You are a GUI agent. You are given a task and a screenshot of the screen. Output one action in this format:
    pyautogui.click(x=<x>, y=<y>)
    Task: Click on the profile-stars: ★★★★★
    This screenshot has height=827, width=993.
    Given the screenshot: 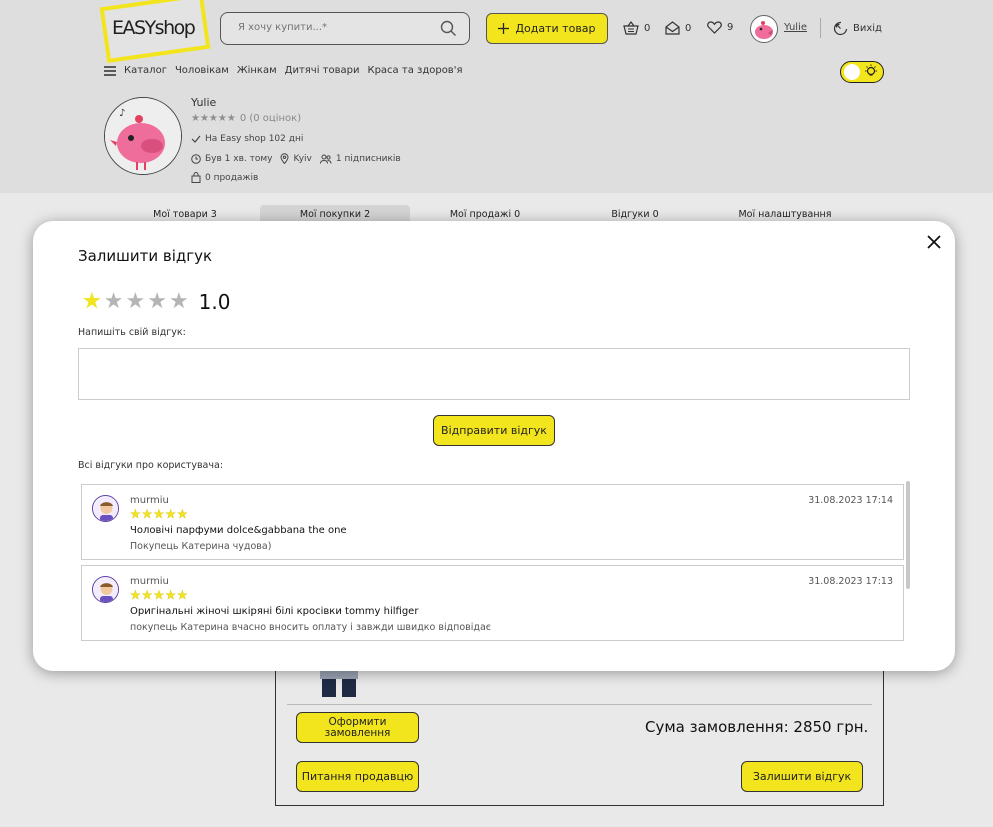 What is the action you would take?
    pyautogui.click(x=213, y=118)
    